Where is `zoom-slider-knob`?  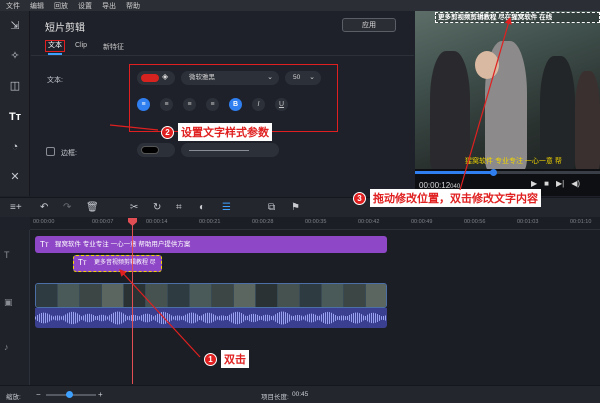 zoom-slider-knob is located at coordinates (69, 394).